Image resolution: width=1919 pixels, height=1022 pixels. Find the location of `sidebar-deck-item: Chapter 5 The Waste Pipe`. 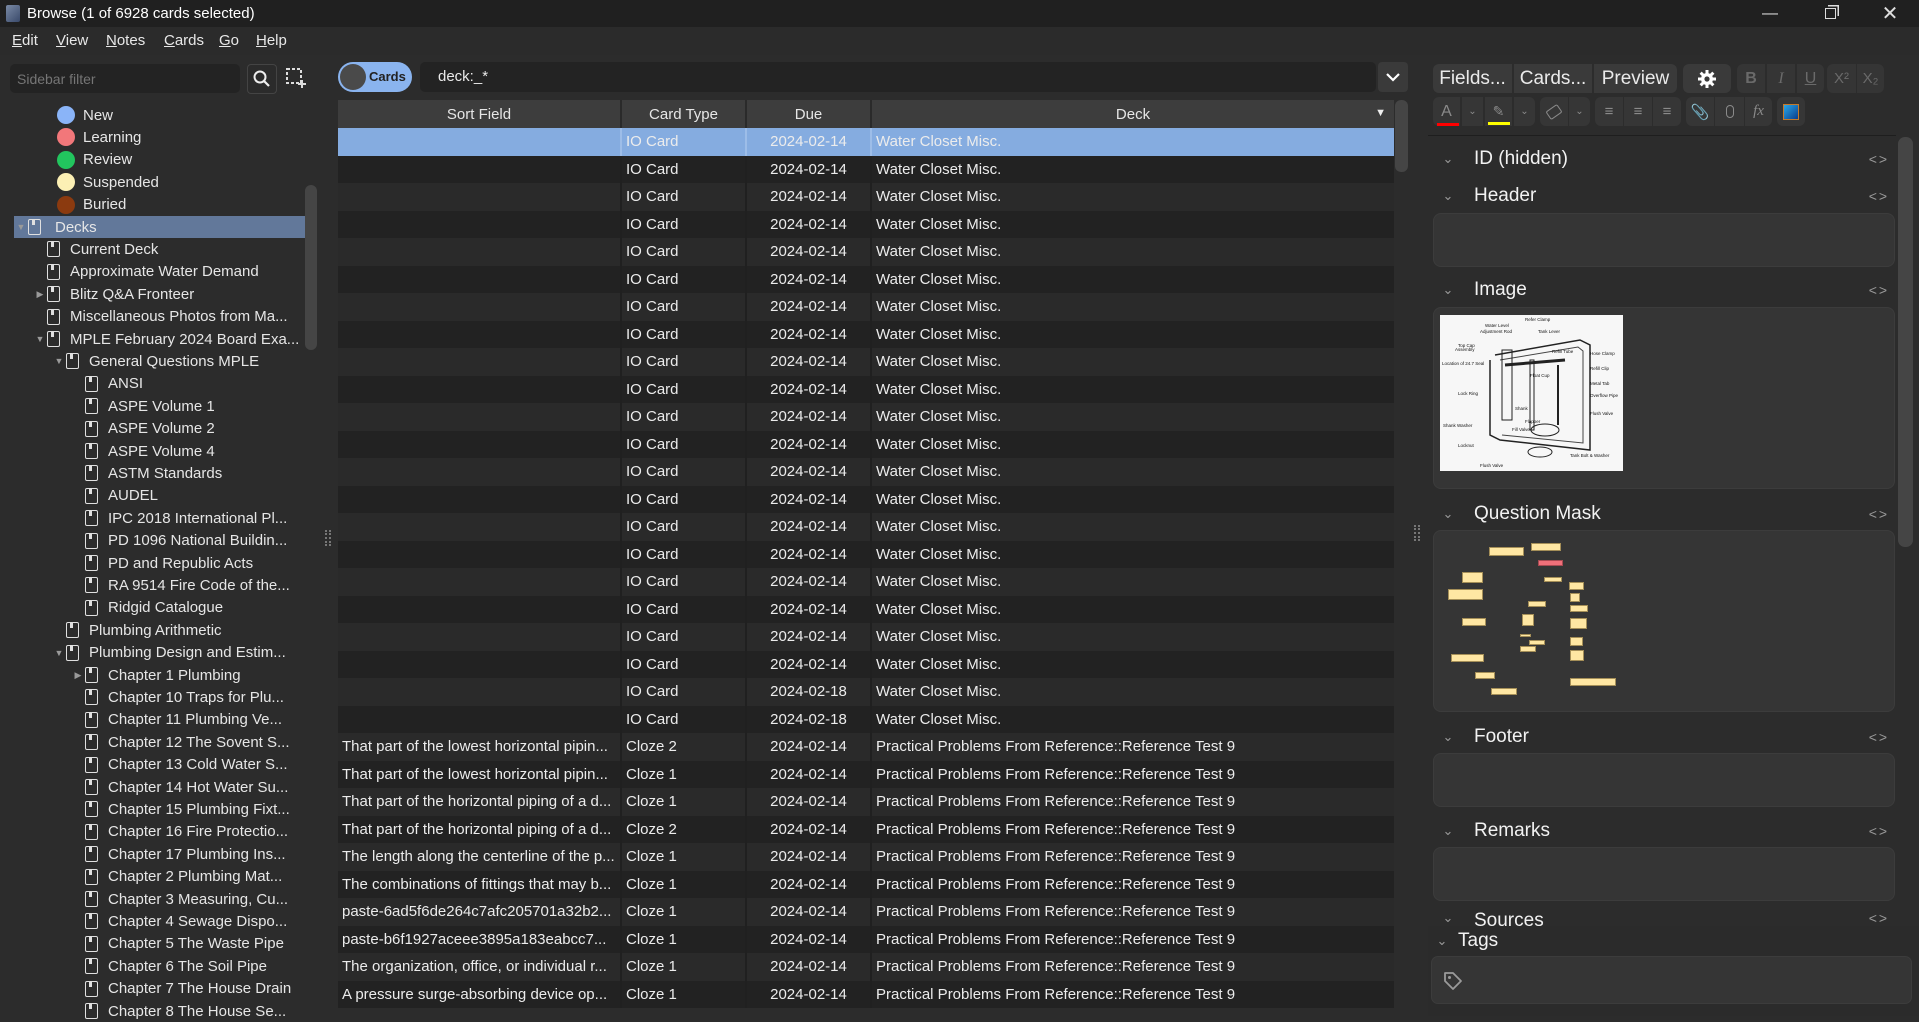

sidebar-deck-item: Chapter 5 The Waste Pipe is located at coordinates (159, 944).